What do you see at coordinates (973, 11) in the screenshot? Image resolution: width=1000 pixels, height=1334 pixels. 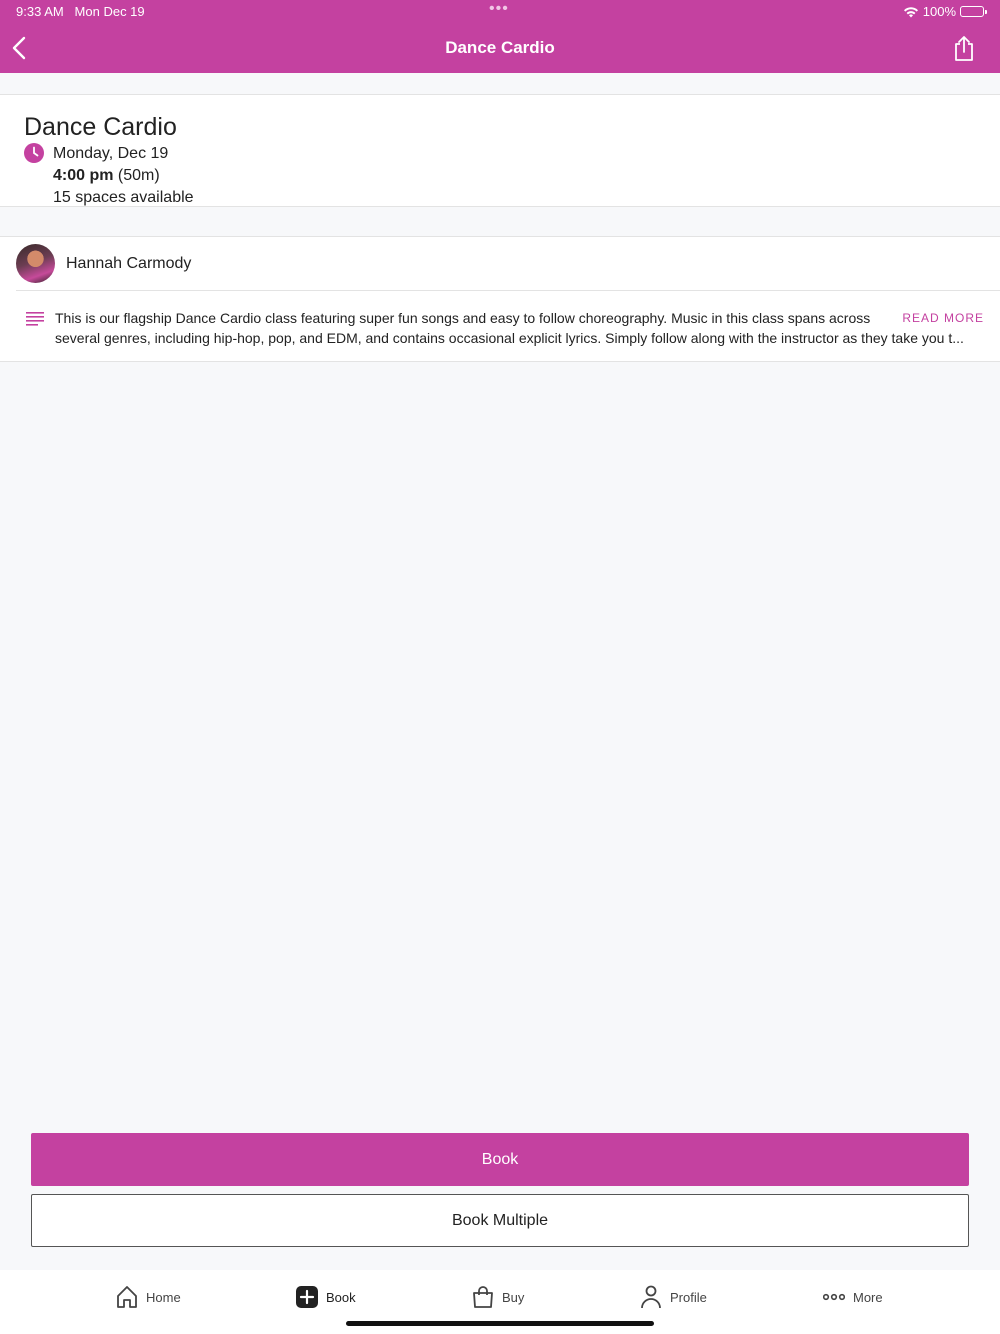 I see `battery-icon` at bounding box center [973, 11].